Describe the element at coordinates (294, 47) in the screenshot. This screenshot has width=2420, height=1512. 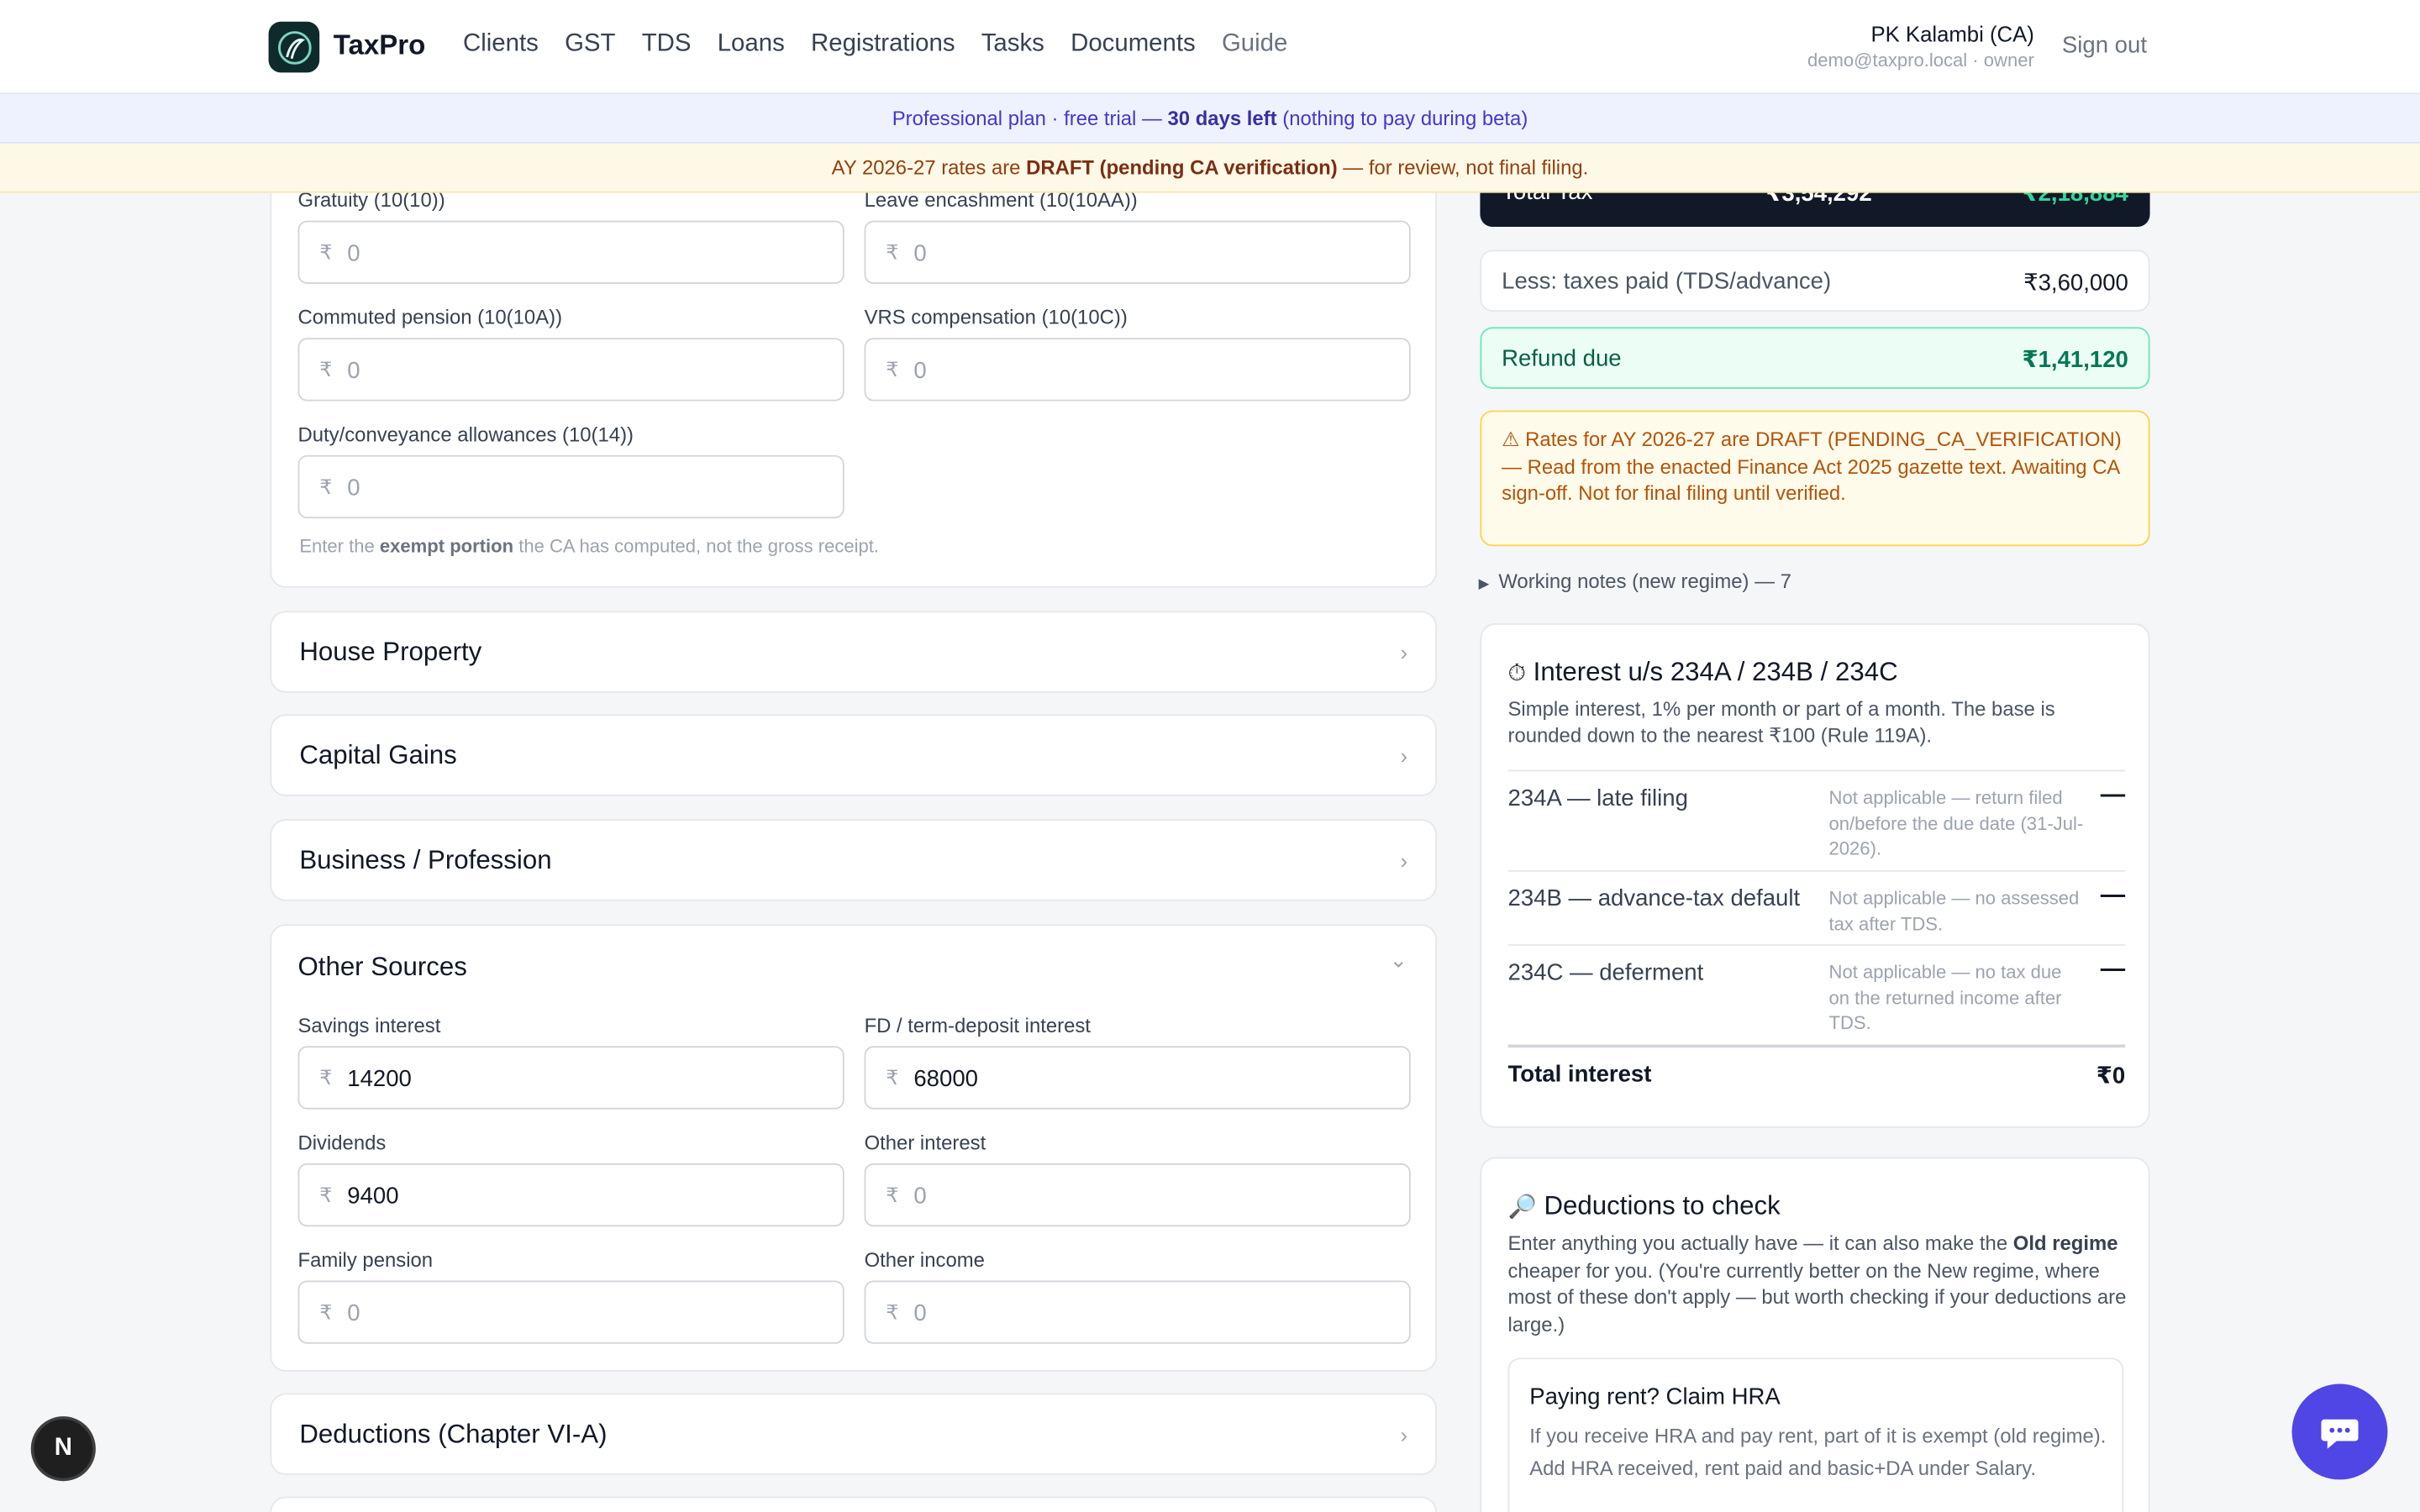
I see `taxpro-logo-icon` at that location.